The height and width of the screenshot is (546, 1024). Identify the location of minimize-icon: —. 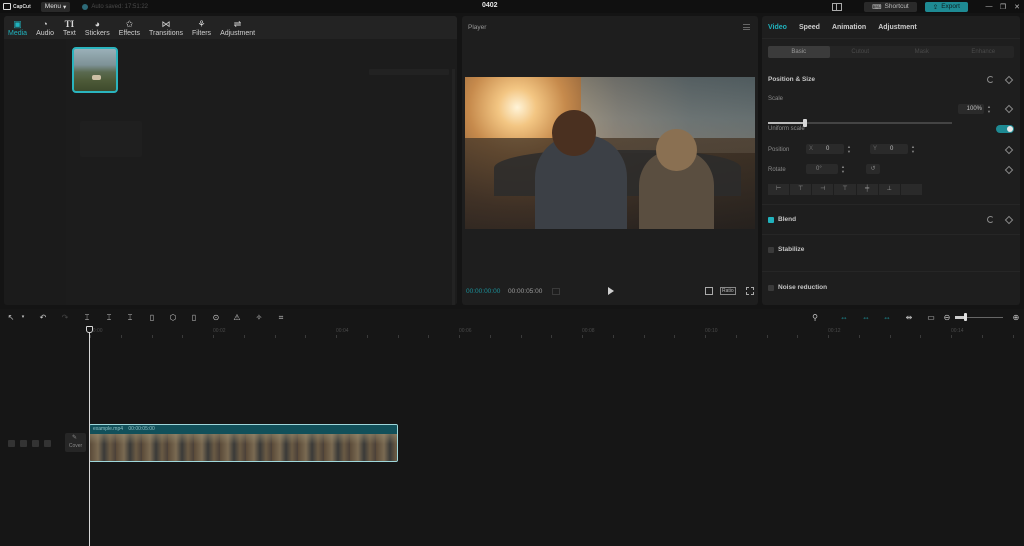
(989, 6).